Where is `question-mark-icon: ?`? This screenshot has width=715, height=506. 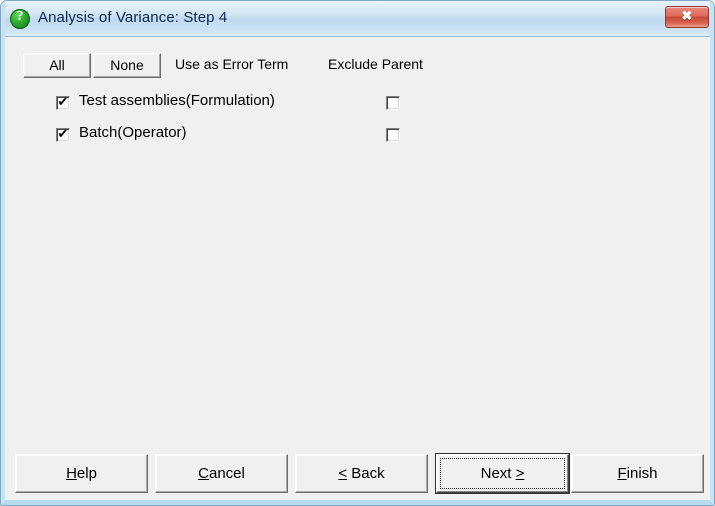 question-mark-icon: ? is located at coordinates (20, 19).